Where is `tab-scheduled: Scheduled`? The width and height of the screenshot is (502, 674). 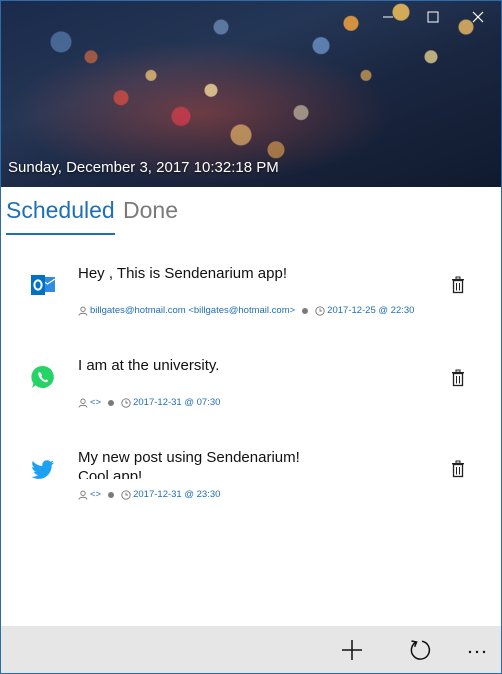 tab-scheduled: Scheduled is located at coordinates (60, 210).